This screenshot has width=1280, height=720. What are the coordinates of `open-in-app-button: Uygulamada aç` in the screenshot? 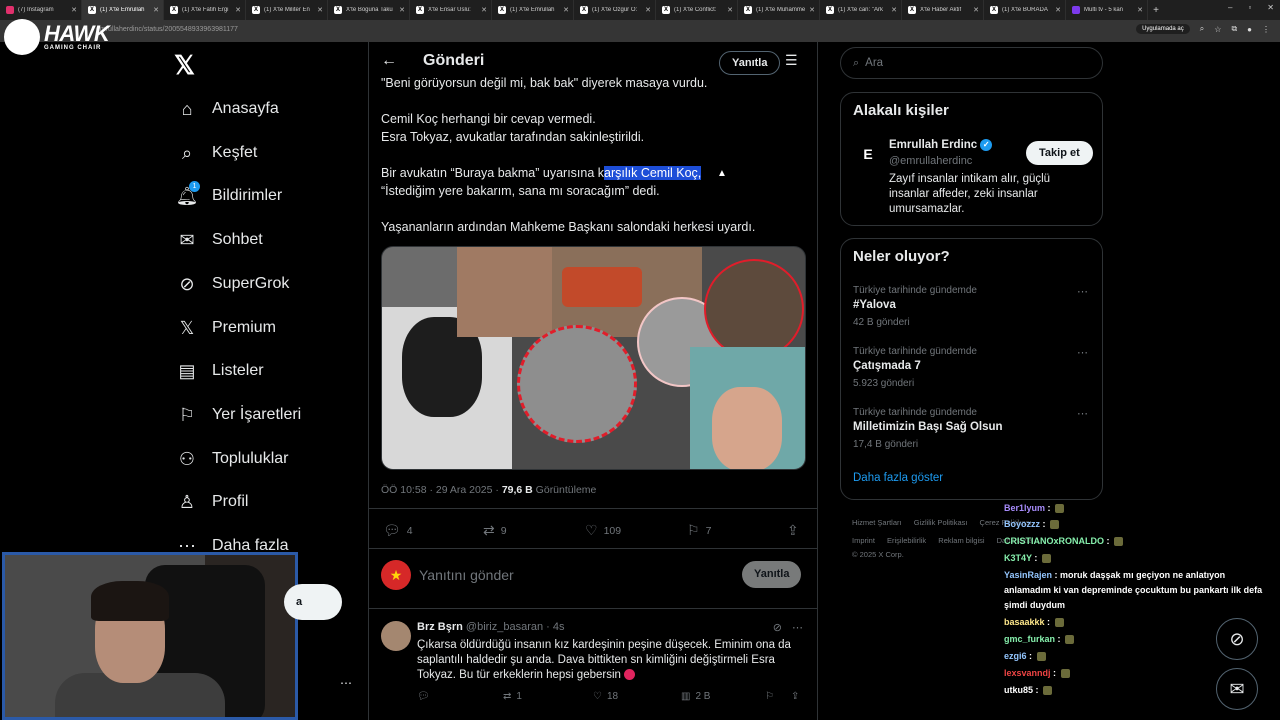 It's located at (1163, 29).